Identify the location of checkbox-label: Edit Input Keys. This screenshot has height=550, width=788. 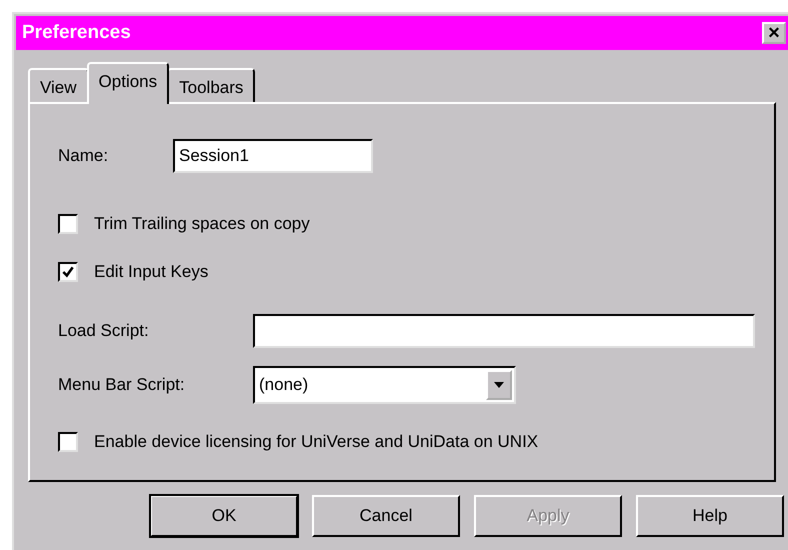
(151, 272).